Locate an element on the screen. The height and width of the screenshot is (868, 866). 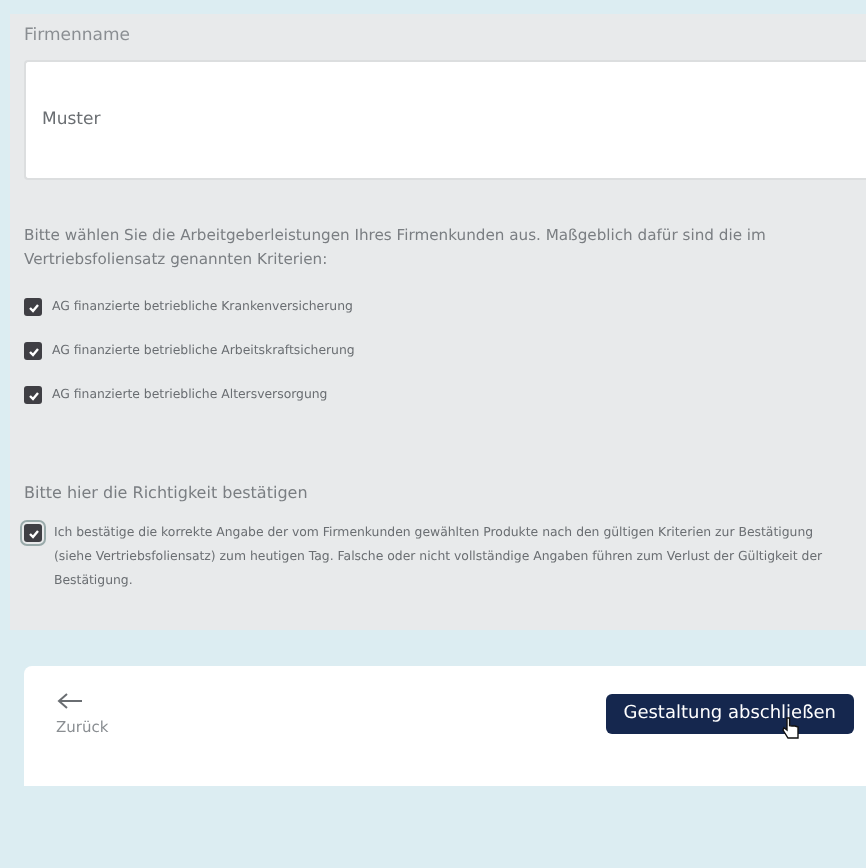
back-arrow-icon is located at coordinates (70, 701).